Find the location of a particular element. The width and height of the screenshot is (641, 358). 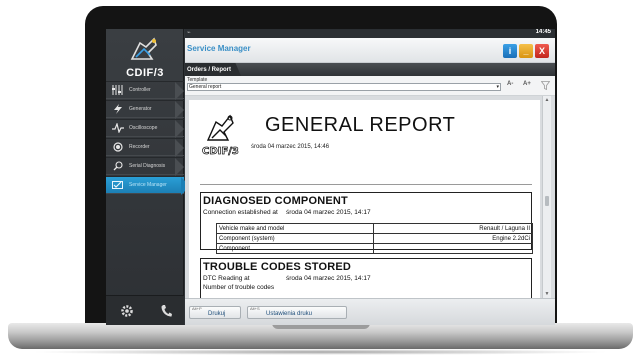

sidebar-brand: CDIF/3 is located at coordinates (145, 73).